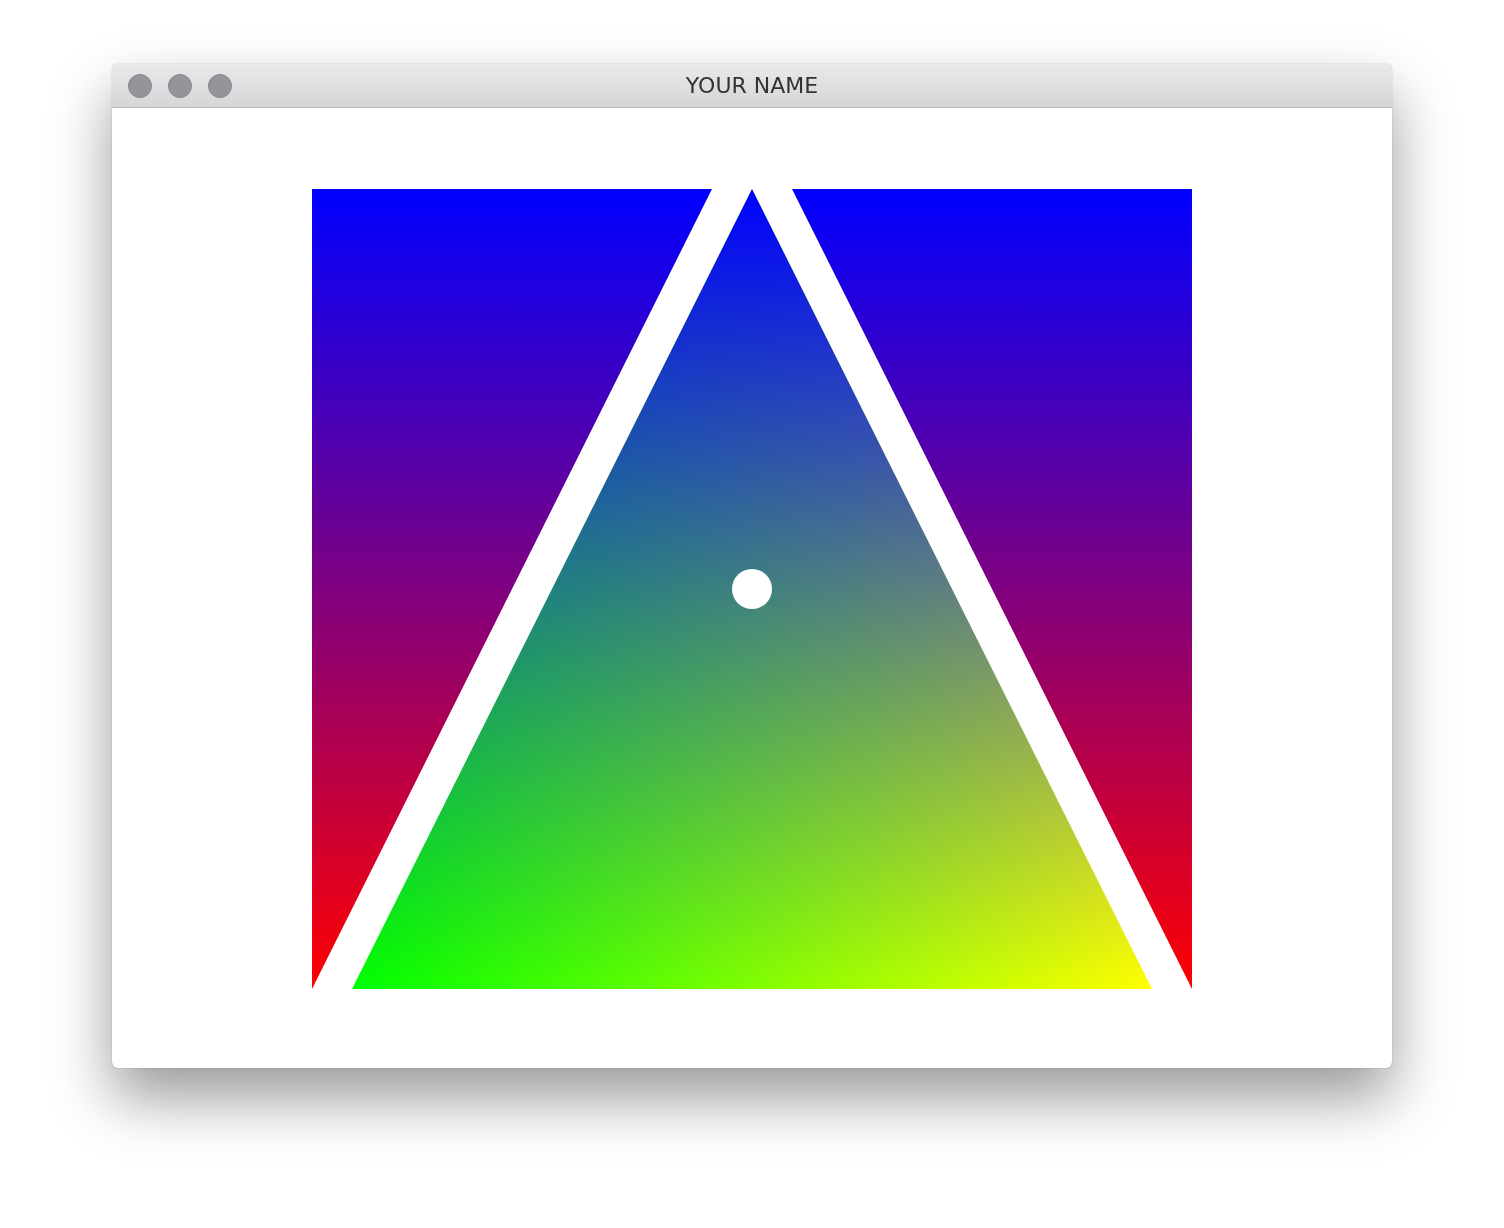  What do you see at coordinates (752, 85) in the screenshot?
I see `window-title: YOUR NAME` at bounding box center [752, 85].